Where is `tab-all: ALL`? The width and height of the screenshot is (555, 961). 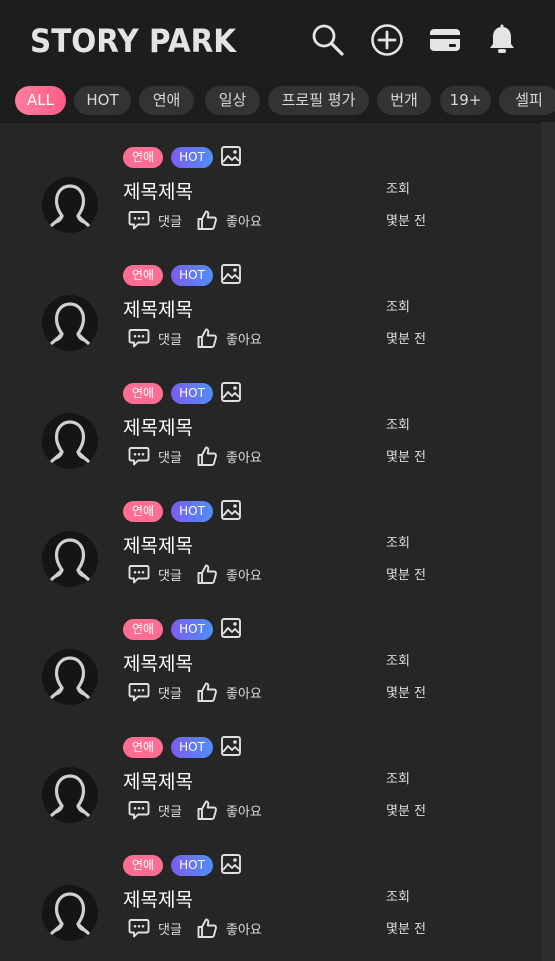 tab-all: ALL is located at coordinates (40, 100).